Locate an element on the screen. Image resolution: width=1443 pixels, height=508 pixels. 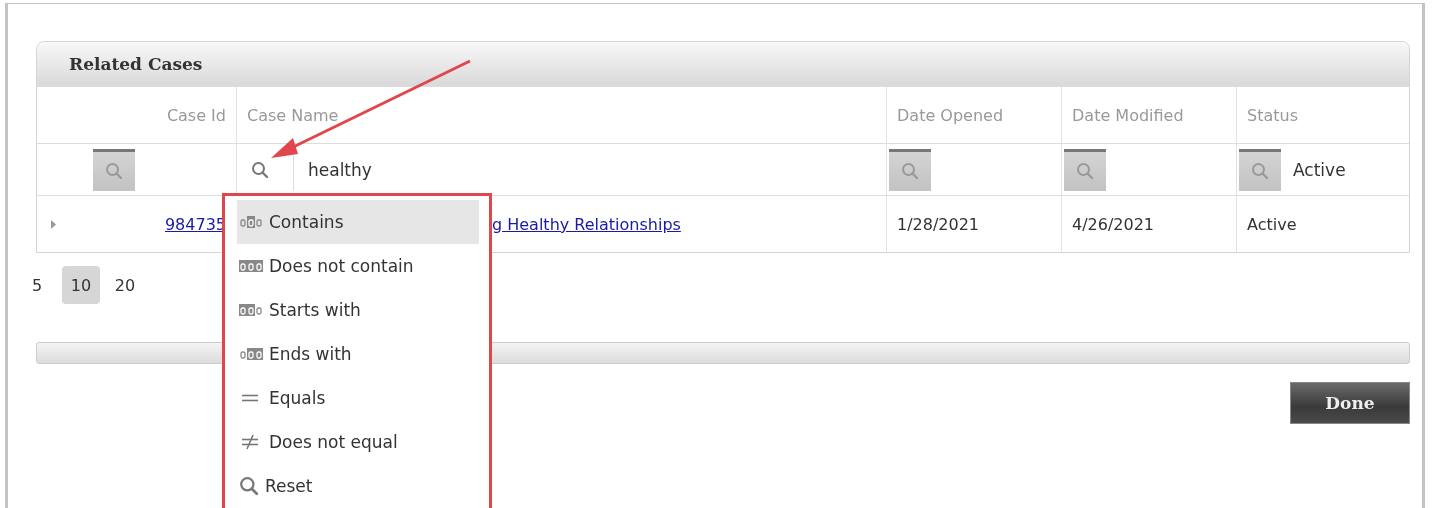
filter-menu-item: Ends with is located at coordinates (358, 354).